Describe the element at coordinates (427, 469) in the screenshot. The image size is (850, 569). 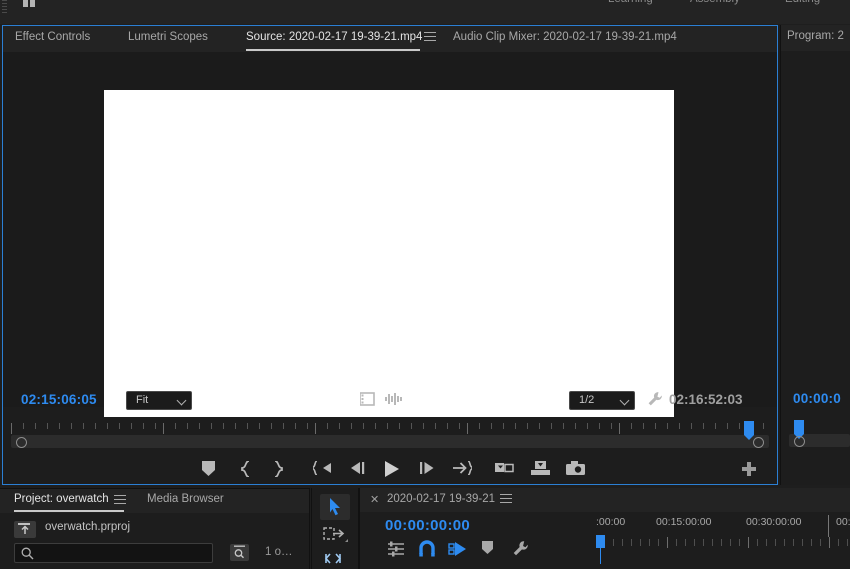
I see `step-forward-button` at that location.